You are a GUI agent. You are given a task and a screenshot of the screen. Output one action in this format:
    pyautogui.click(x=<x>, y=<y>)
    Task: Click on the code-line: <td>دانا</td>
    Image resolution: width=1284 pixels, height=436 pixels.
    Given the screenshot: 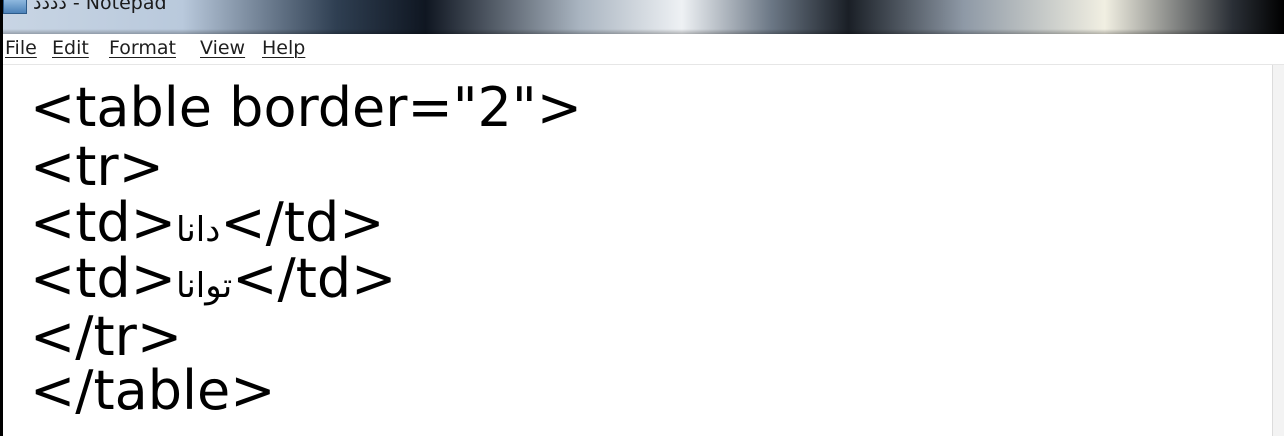 What is the action you would take?
    pyautogui.click(x=207, y=223)
    